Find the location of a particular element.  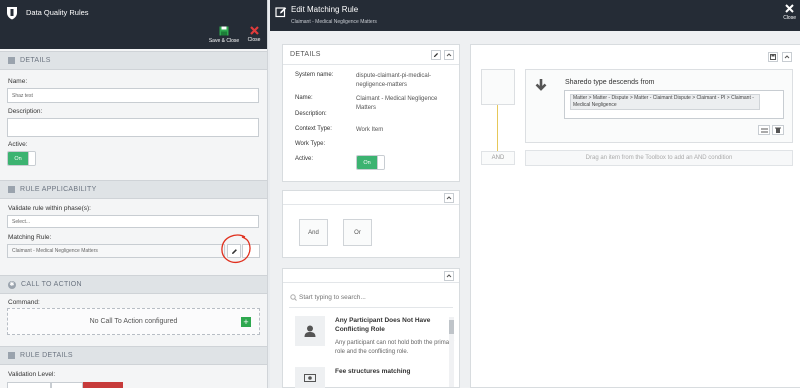

modal-subtitle: Claimant - Medical Negligence Matters is located at coordinates (334, 22).